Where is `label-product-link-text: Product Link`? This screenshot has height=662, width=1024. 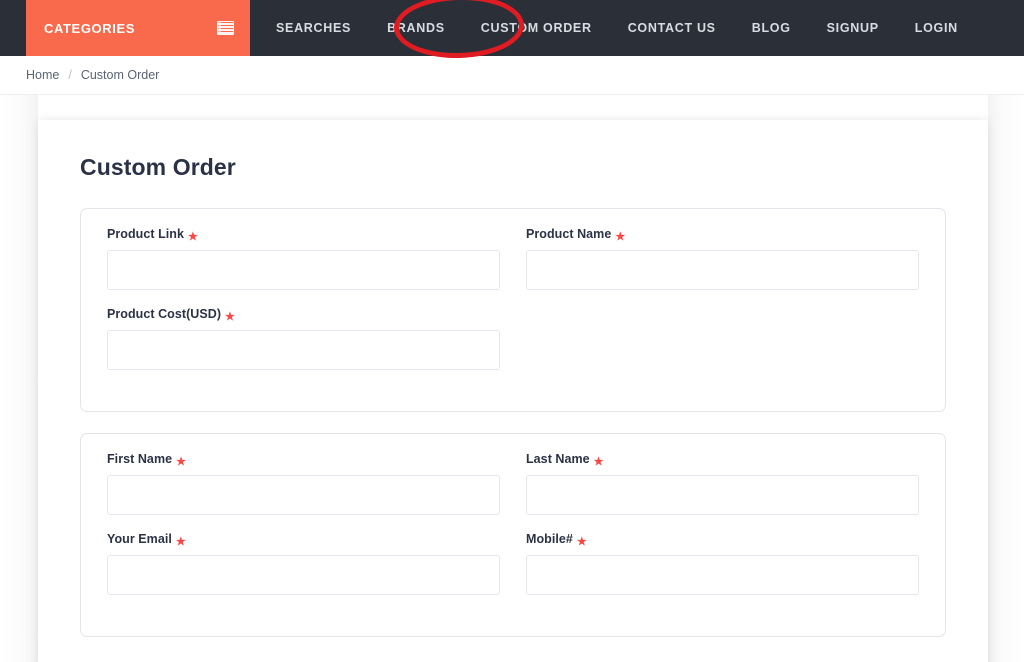
label-product-link-text: Product Link is located at coordinates (145, 234).